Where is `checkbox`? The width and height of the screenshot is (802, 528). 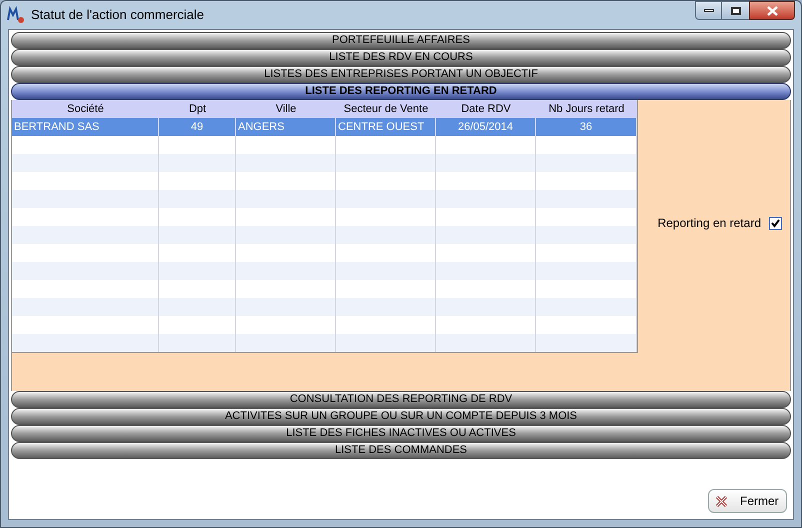
checkbox is located at coordinates (775, 223).